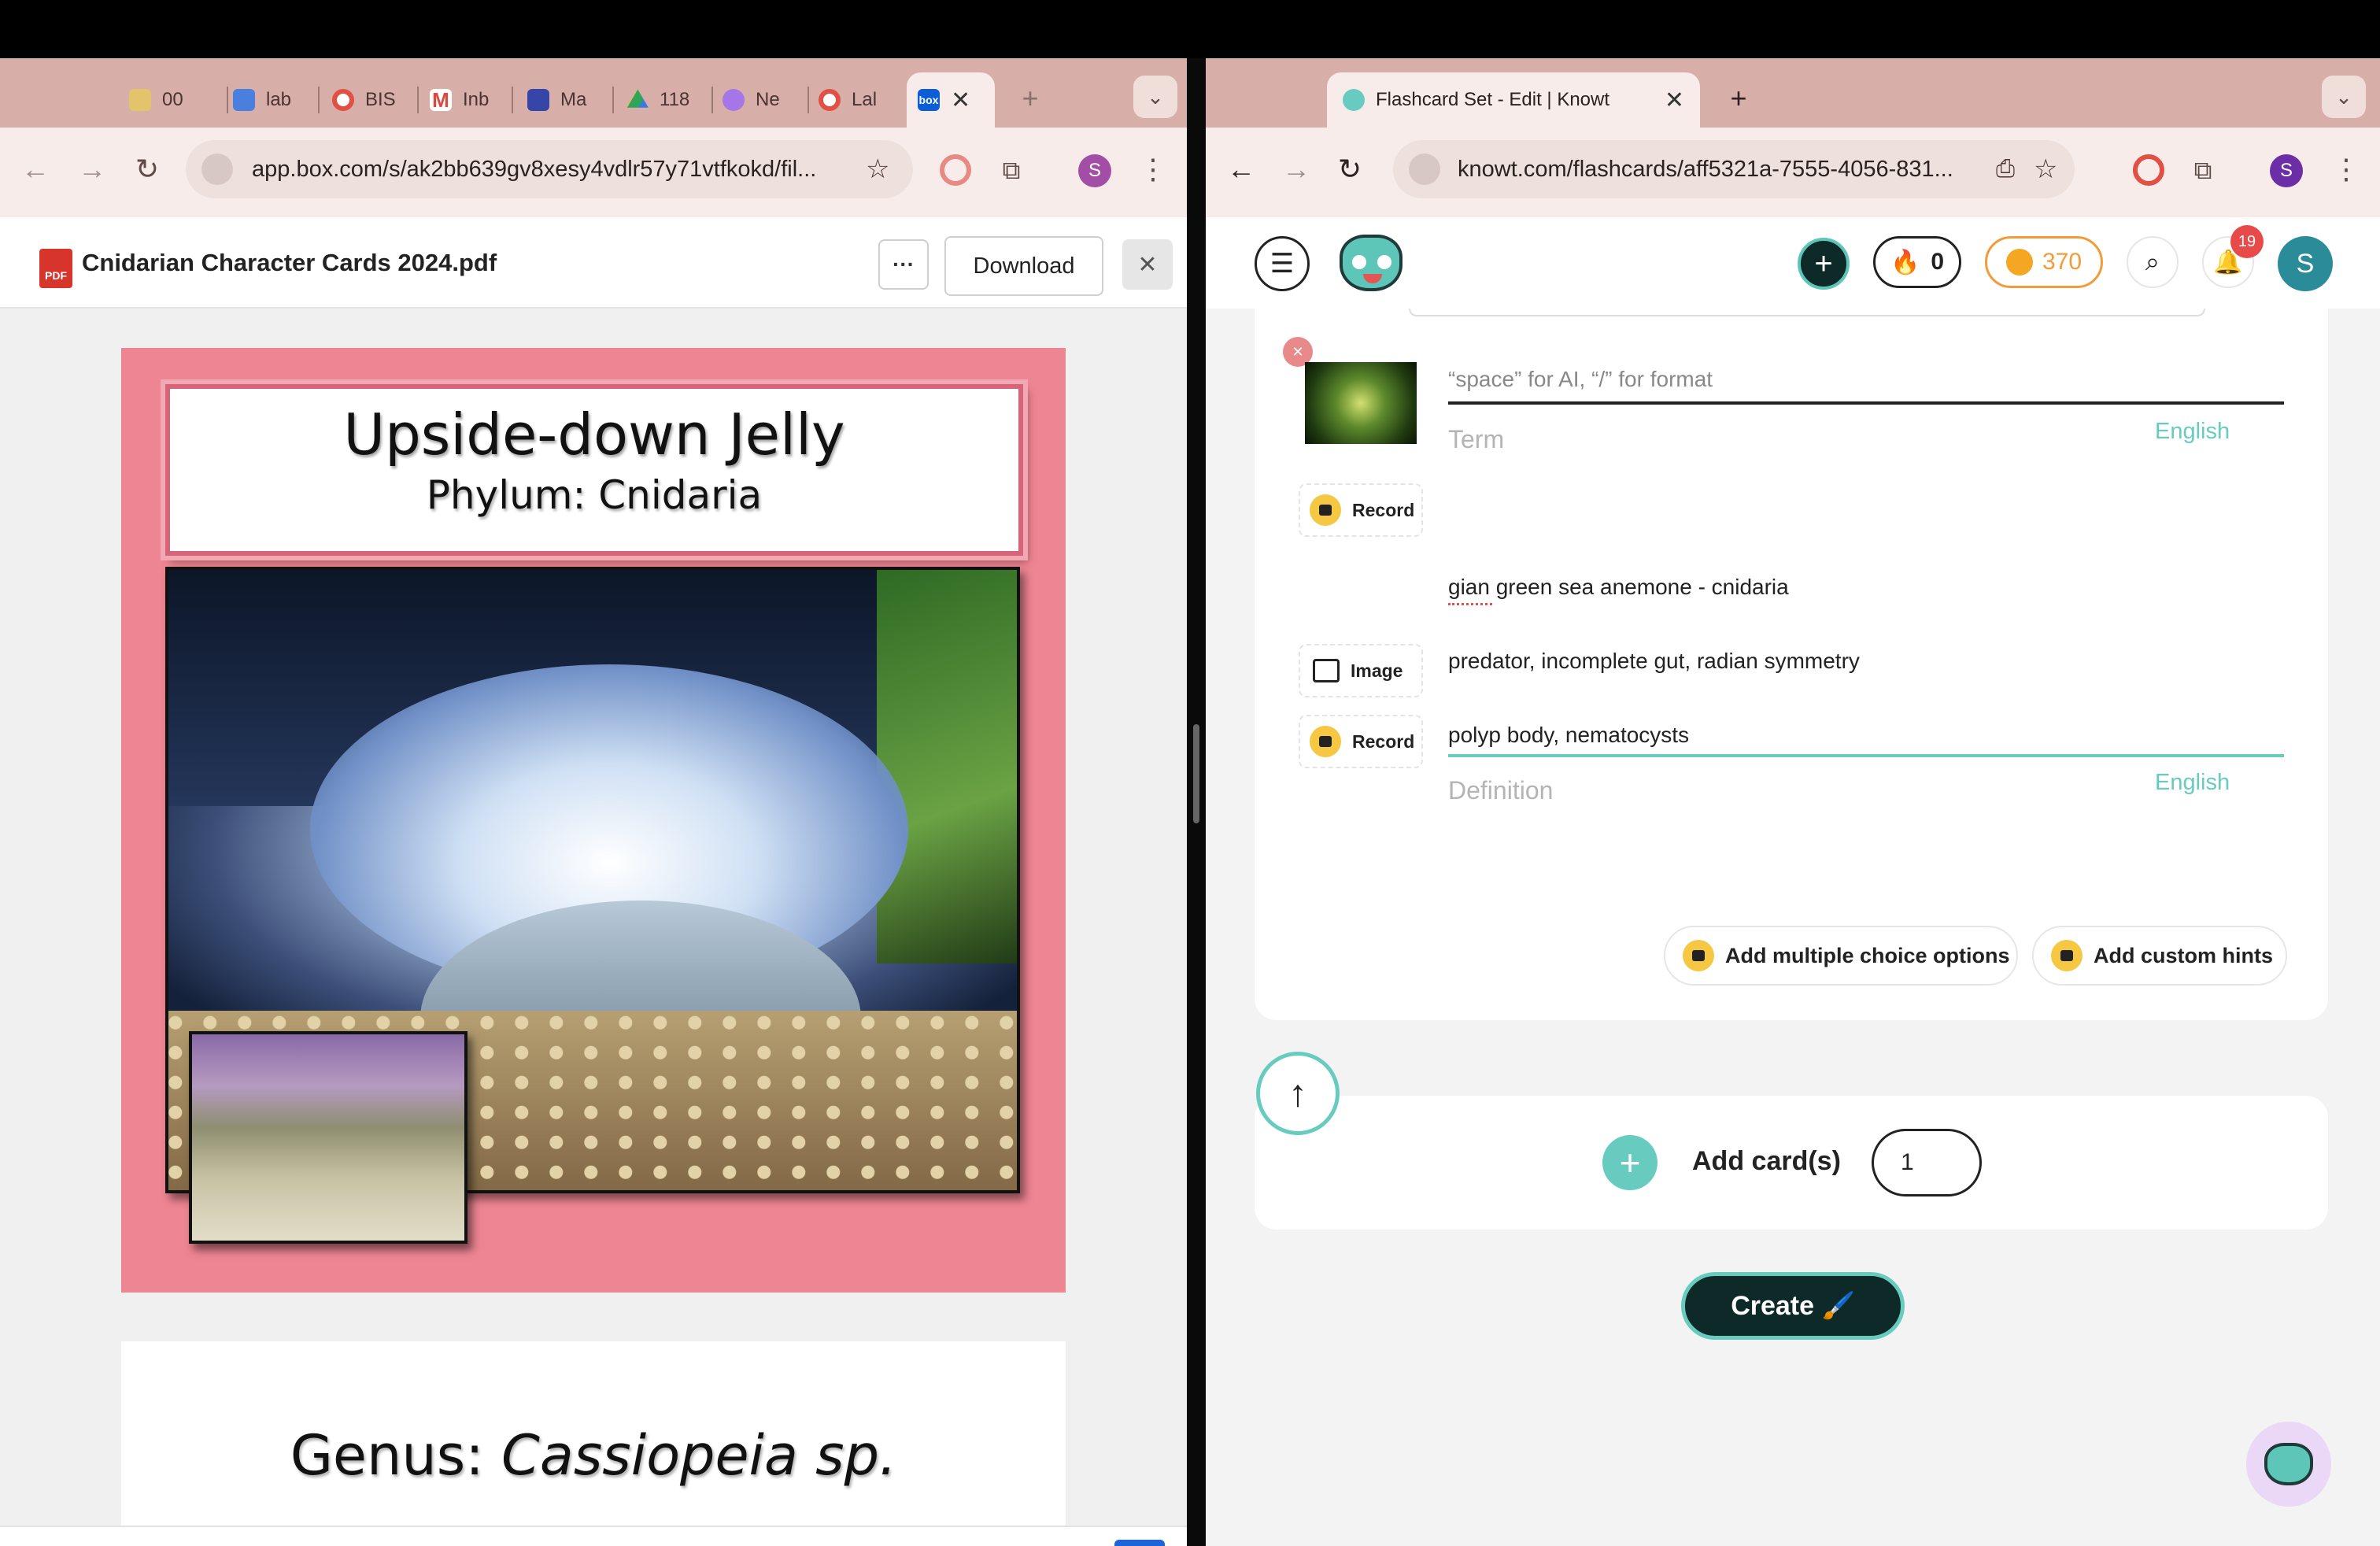 Image resolution: width=2380 pixels, height=1546 pixels. What do you see at coordinates (1361, 741) in the screenshot?
I see `record-definition-button: Record` at bounding box center [1361, 741].